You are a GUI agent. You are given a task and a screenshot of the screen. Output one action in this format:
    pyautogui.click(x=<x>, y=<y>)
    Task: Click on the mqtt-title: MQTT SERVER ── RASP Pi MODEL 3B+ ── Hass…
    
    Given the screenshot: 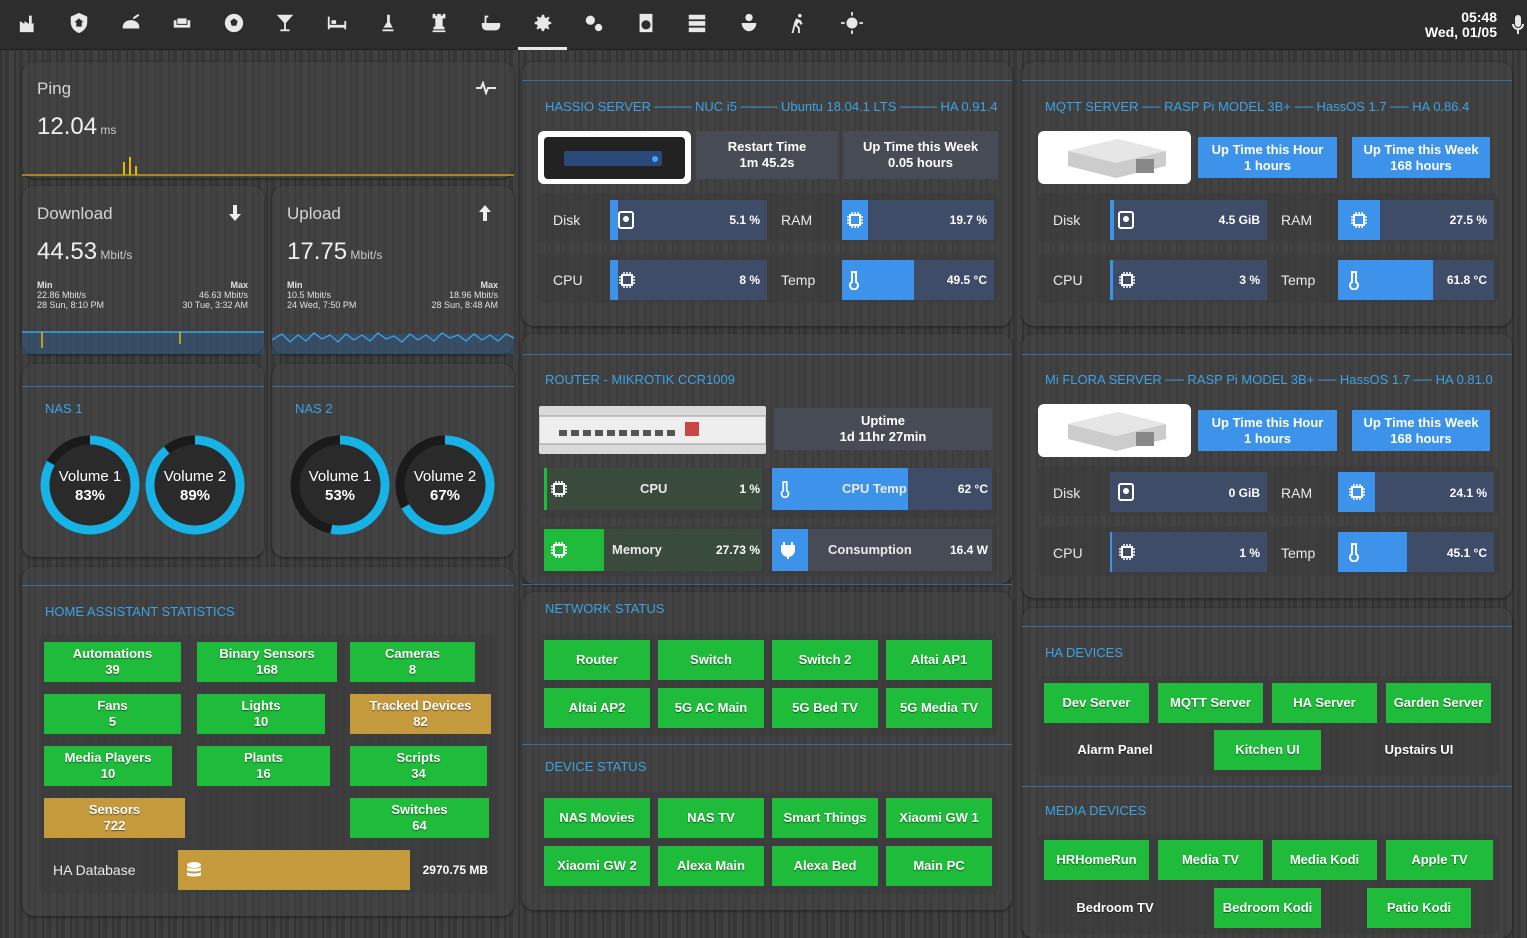 What is the action you would take?
    pyautogui.click(x=1257, y=106)
    